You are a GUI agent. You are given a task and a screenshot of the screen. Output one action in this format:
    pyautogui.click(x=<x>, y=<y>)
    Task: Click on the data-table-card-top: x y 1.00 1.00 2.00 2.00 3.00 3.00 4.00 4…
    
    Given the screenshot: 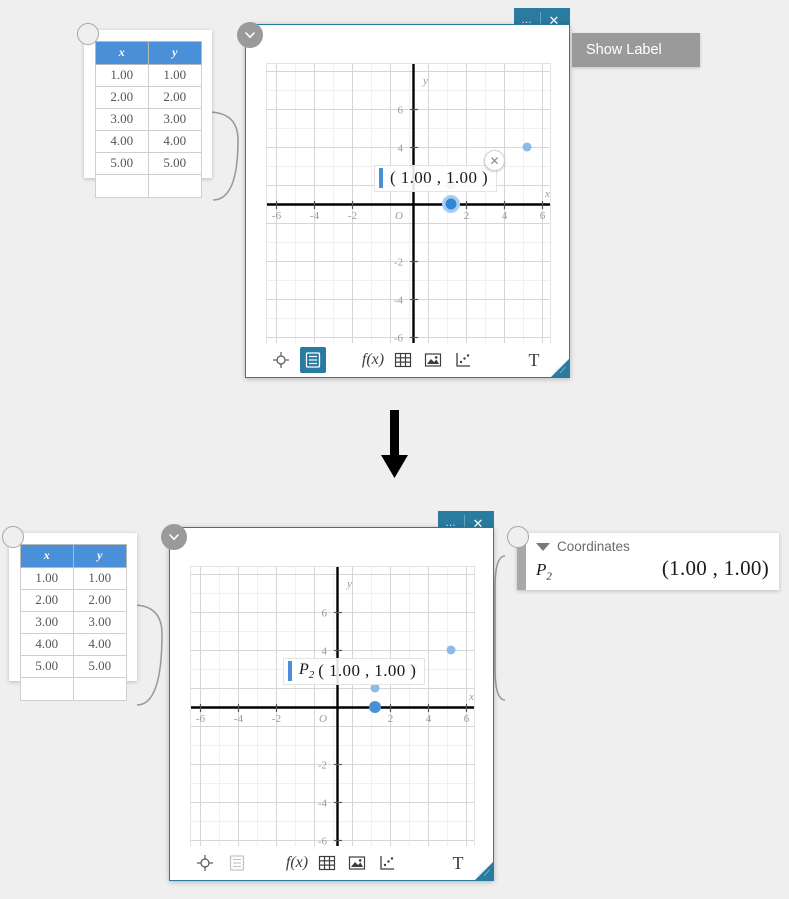 What is the action you would take?
    pyautogui.click(x=148, y=114)
    